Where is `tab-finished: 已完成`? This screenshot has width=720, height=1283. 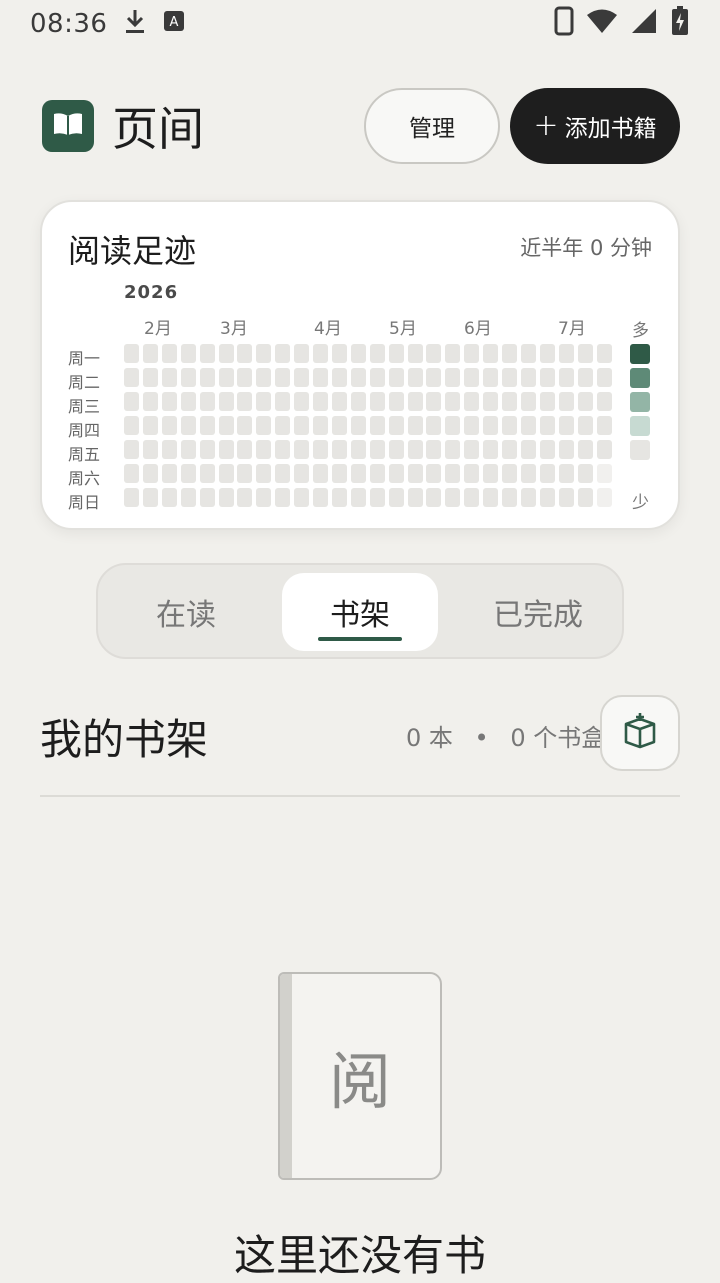 tab-finished: 已完成 is located at coordinates (538, 612).